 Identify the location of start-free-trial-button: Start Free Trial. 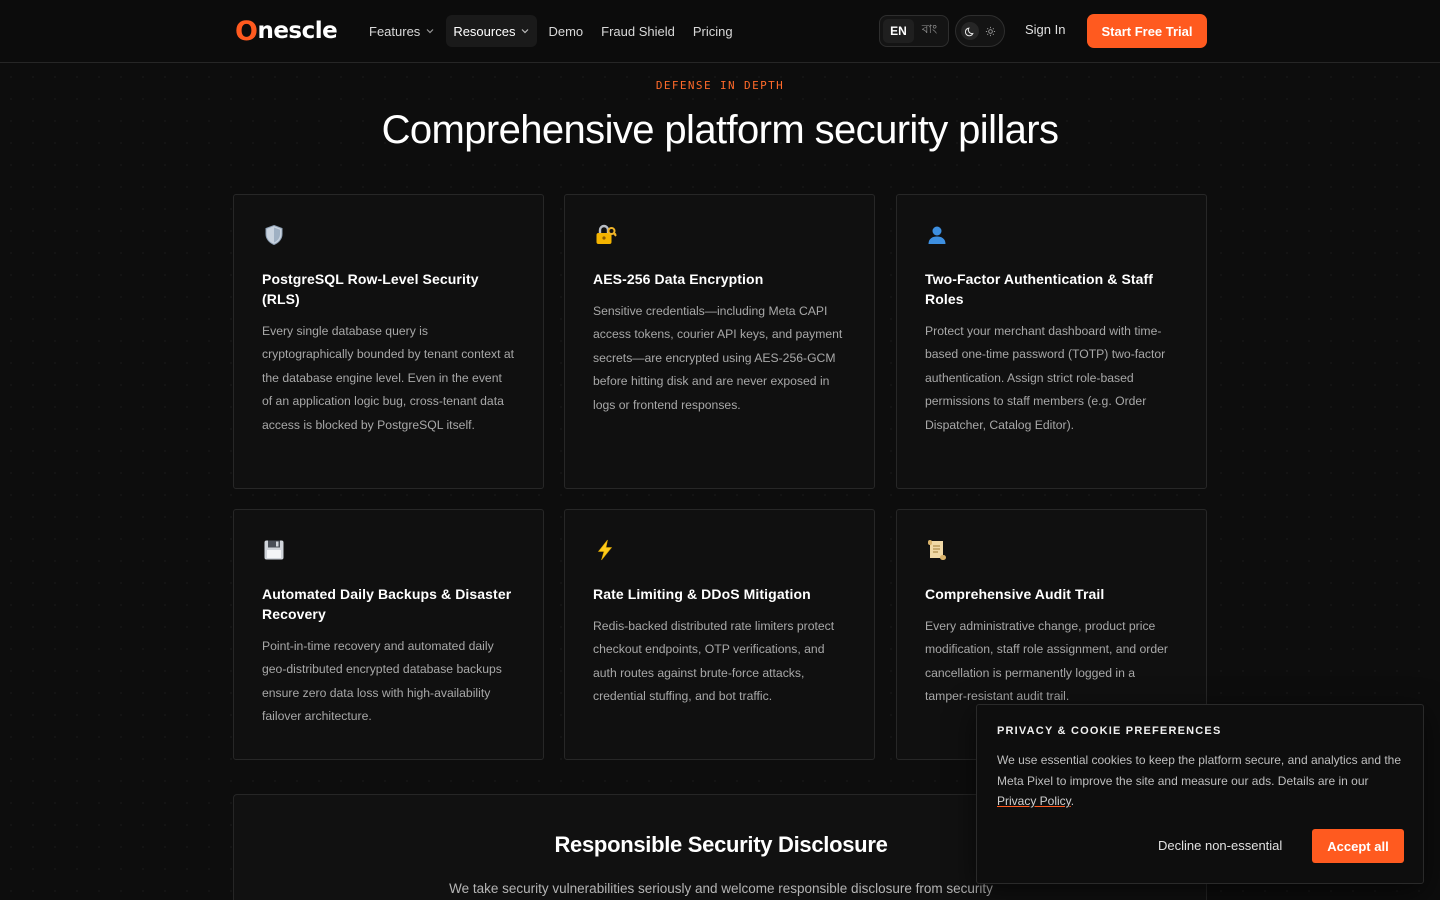
(1147, 31).